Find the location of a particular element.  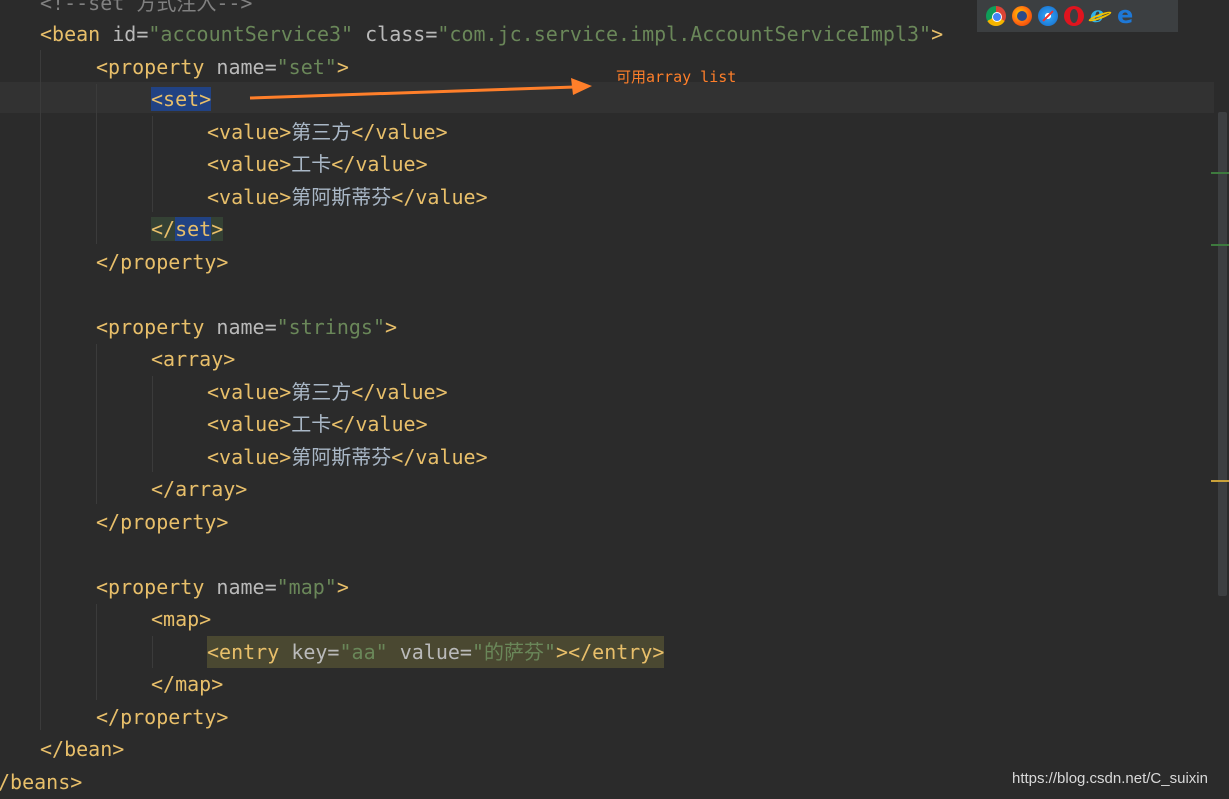

annotation-arrow is located at coordinates (420, 89).